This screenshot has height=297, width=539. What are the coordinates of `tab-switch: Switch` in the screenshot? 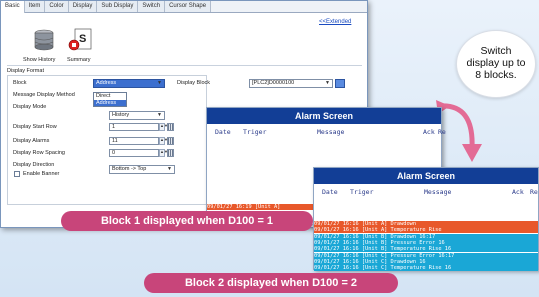 It's located at (152, 6).